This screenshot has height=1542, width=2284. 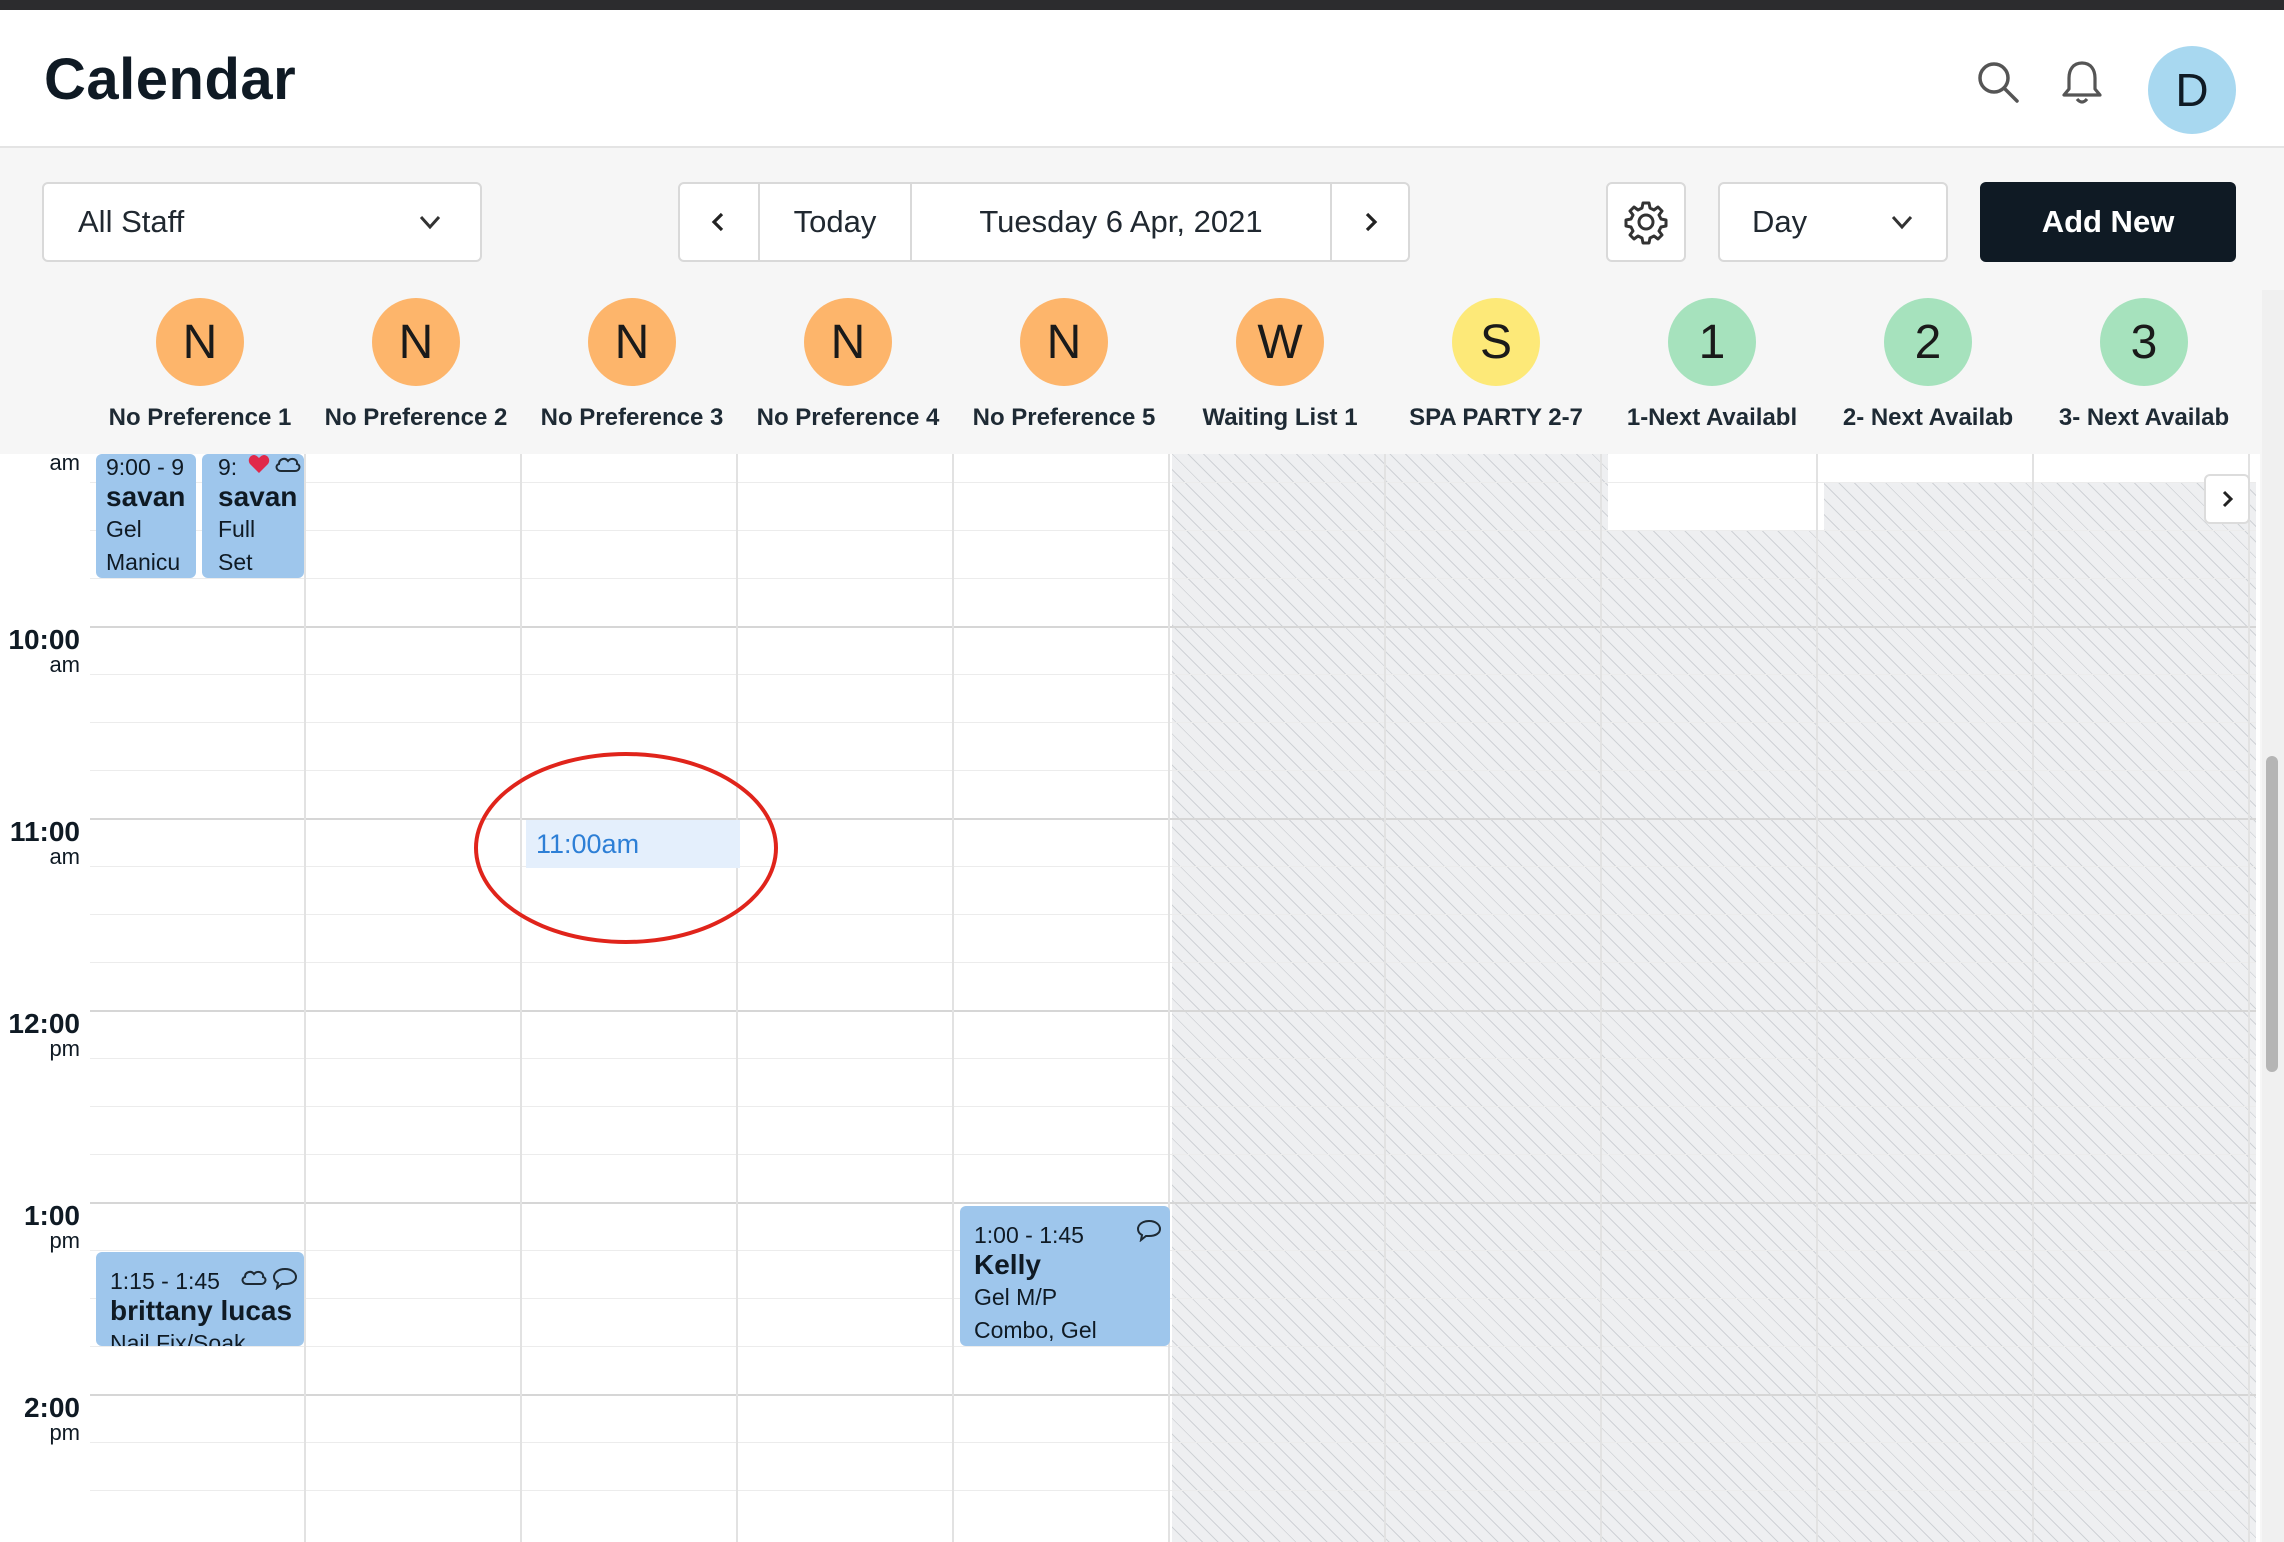 I want to click on staff-name: No Preference 5, so click(x=1064, y=417).